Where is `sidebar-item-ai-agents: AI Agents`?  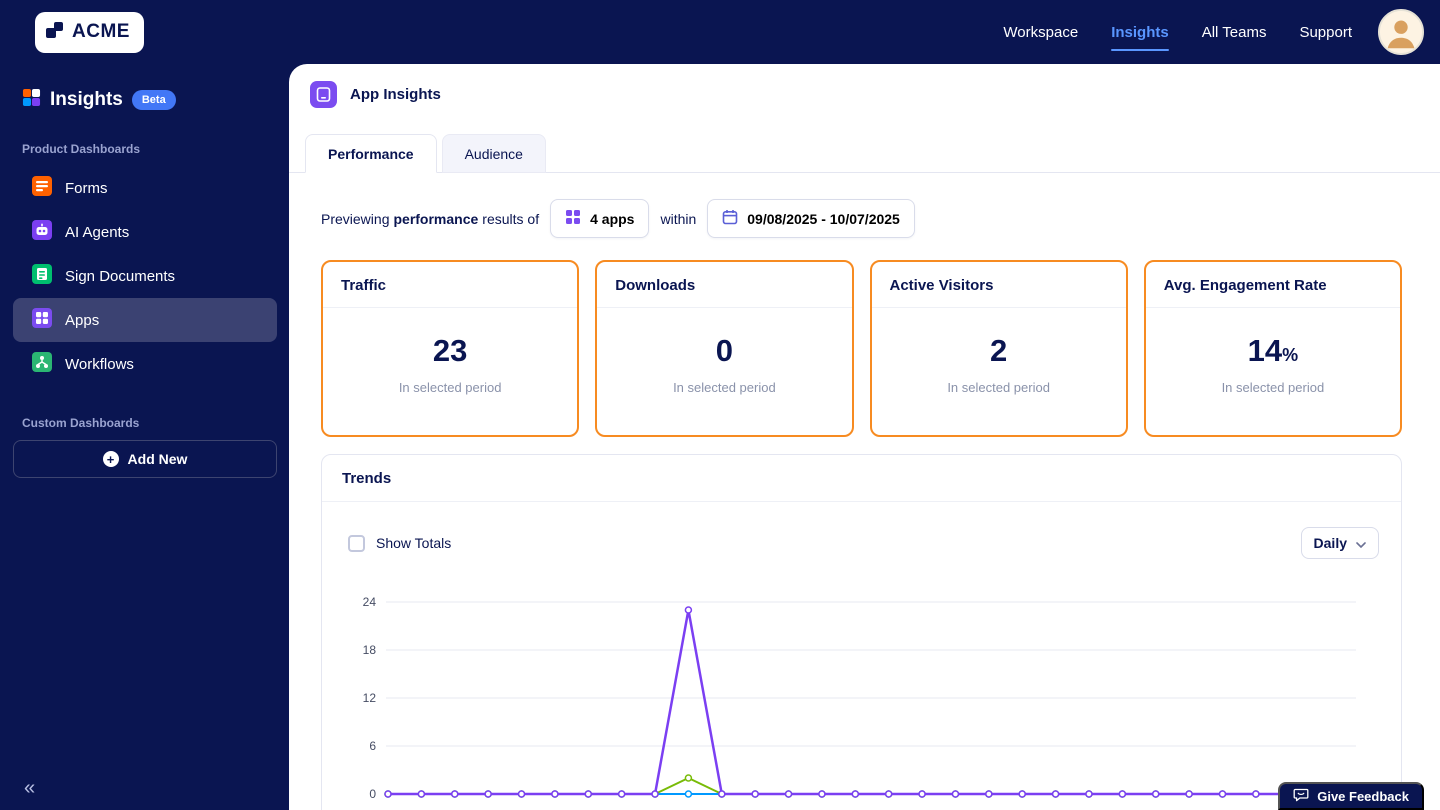
sidebar-item-ai-agents: AI Agents is located at coordinates (145, 232).